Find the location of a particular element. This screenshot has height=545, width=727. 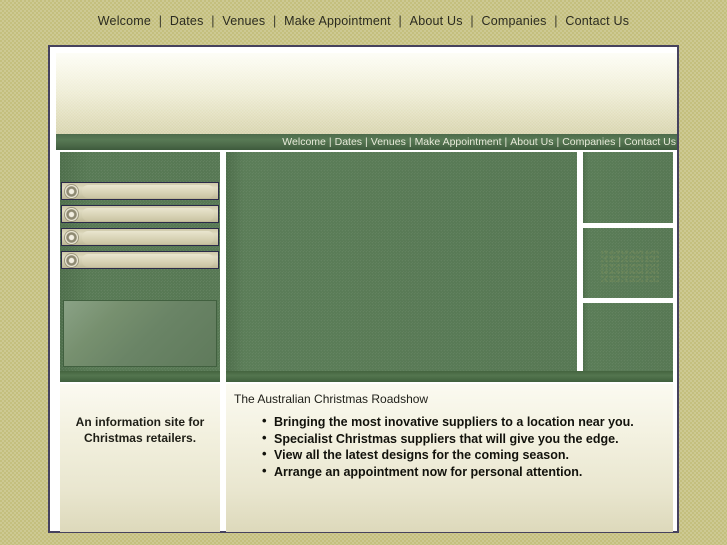

inner-nav-label-welcome: Welcome is located at coordinates (304, 142).